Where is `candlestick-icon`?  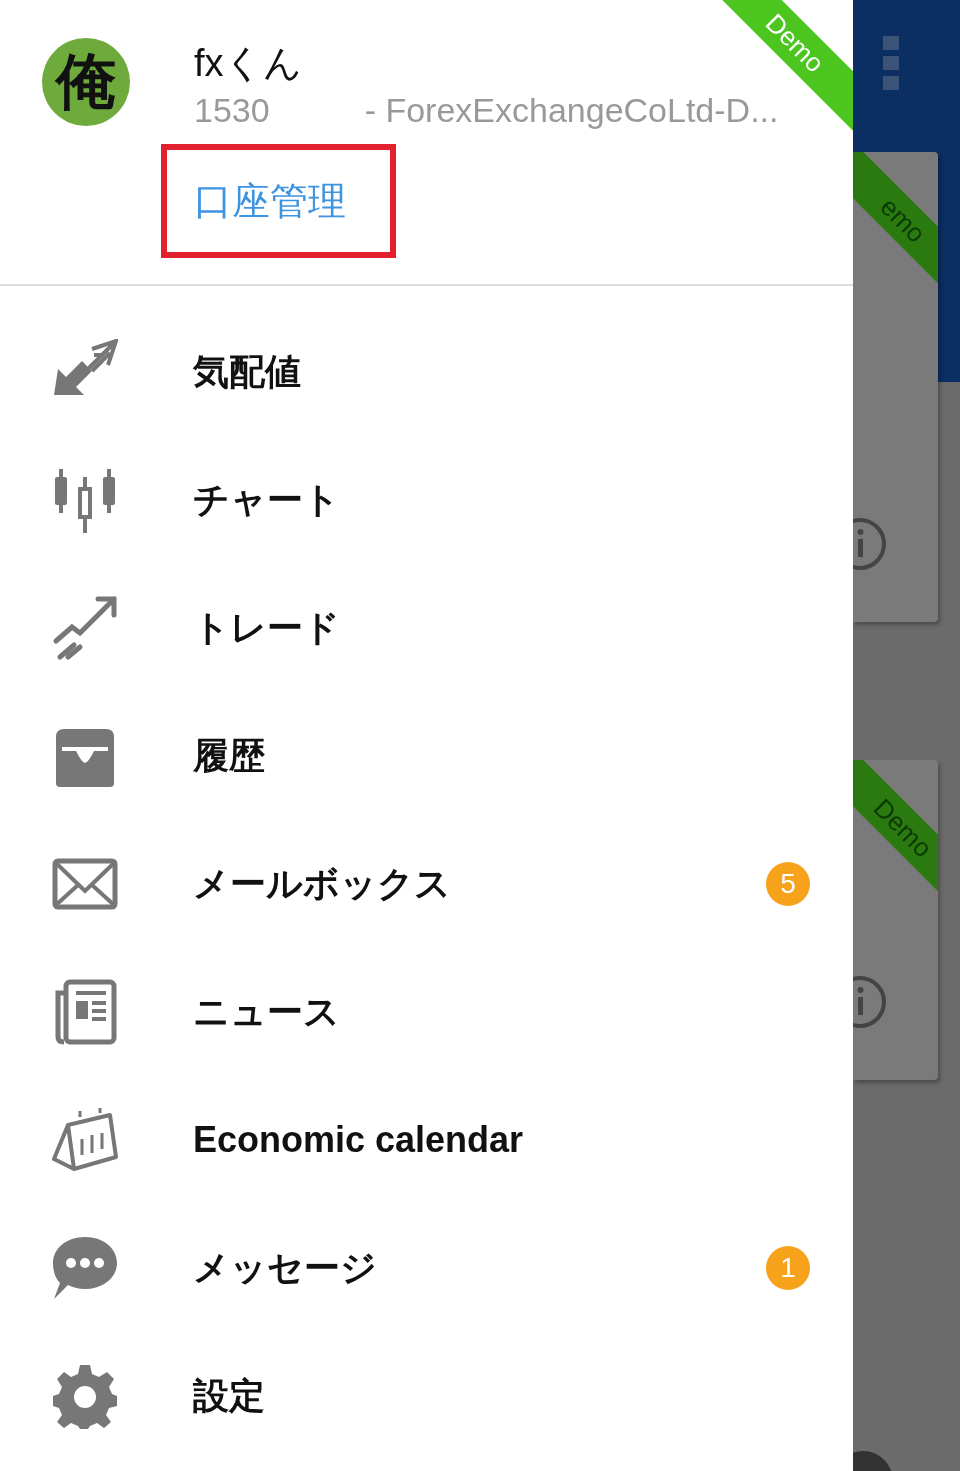 candlestick-icon is located at coordinates (85, 500).